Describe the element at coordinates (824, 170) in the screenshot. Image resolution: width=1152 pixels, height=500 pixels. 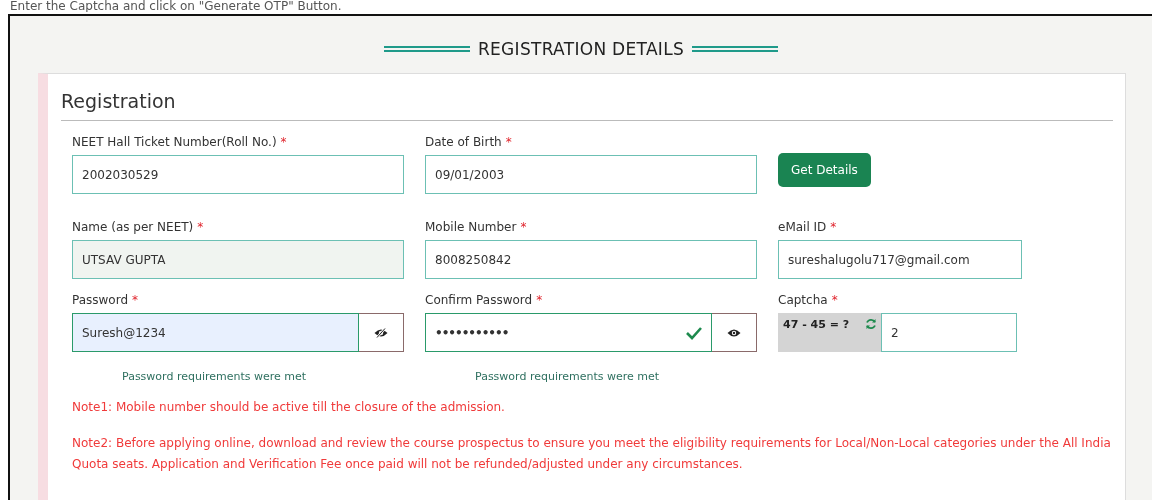
I see `get-details-button: Get Details` at that location.